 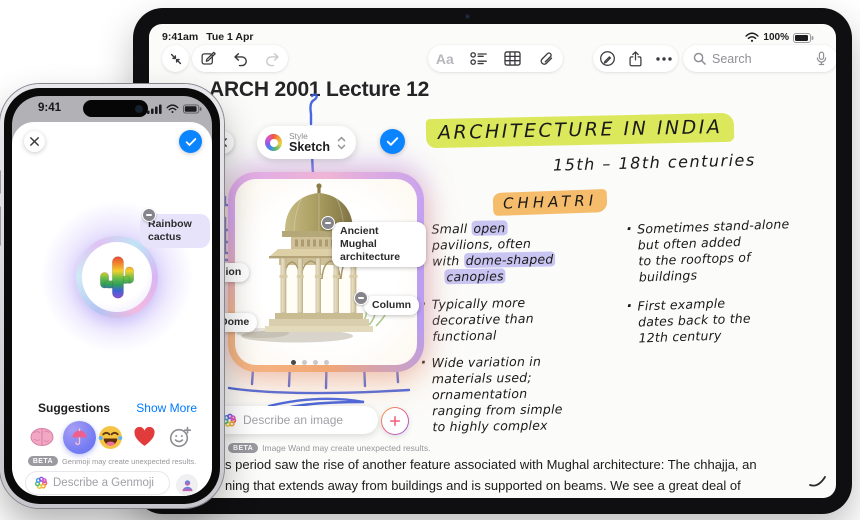 I want to click on dynamic-island, so click(x=115, y=108).